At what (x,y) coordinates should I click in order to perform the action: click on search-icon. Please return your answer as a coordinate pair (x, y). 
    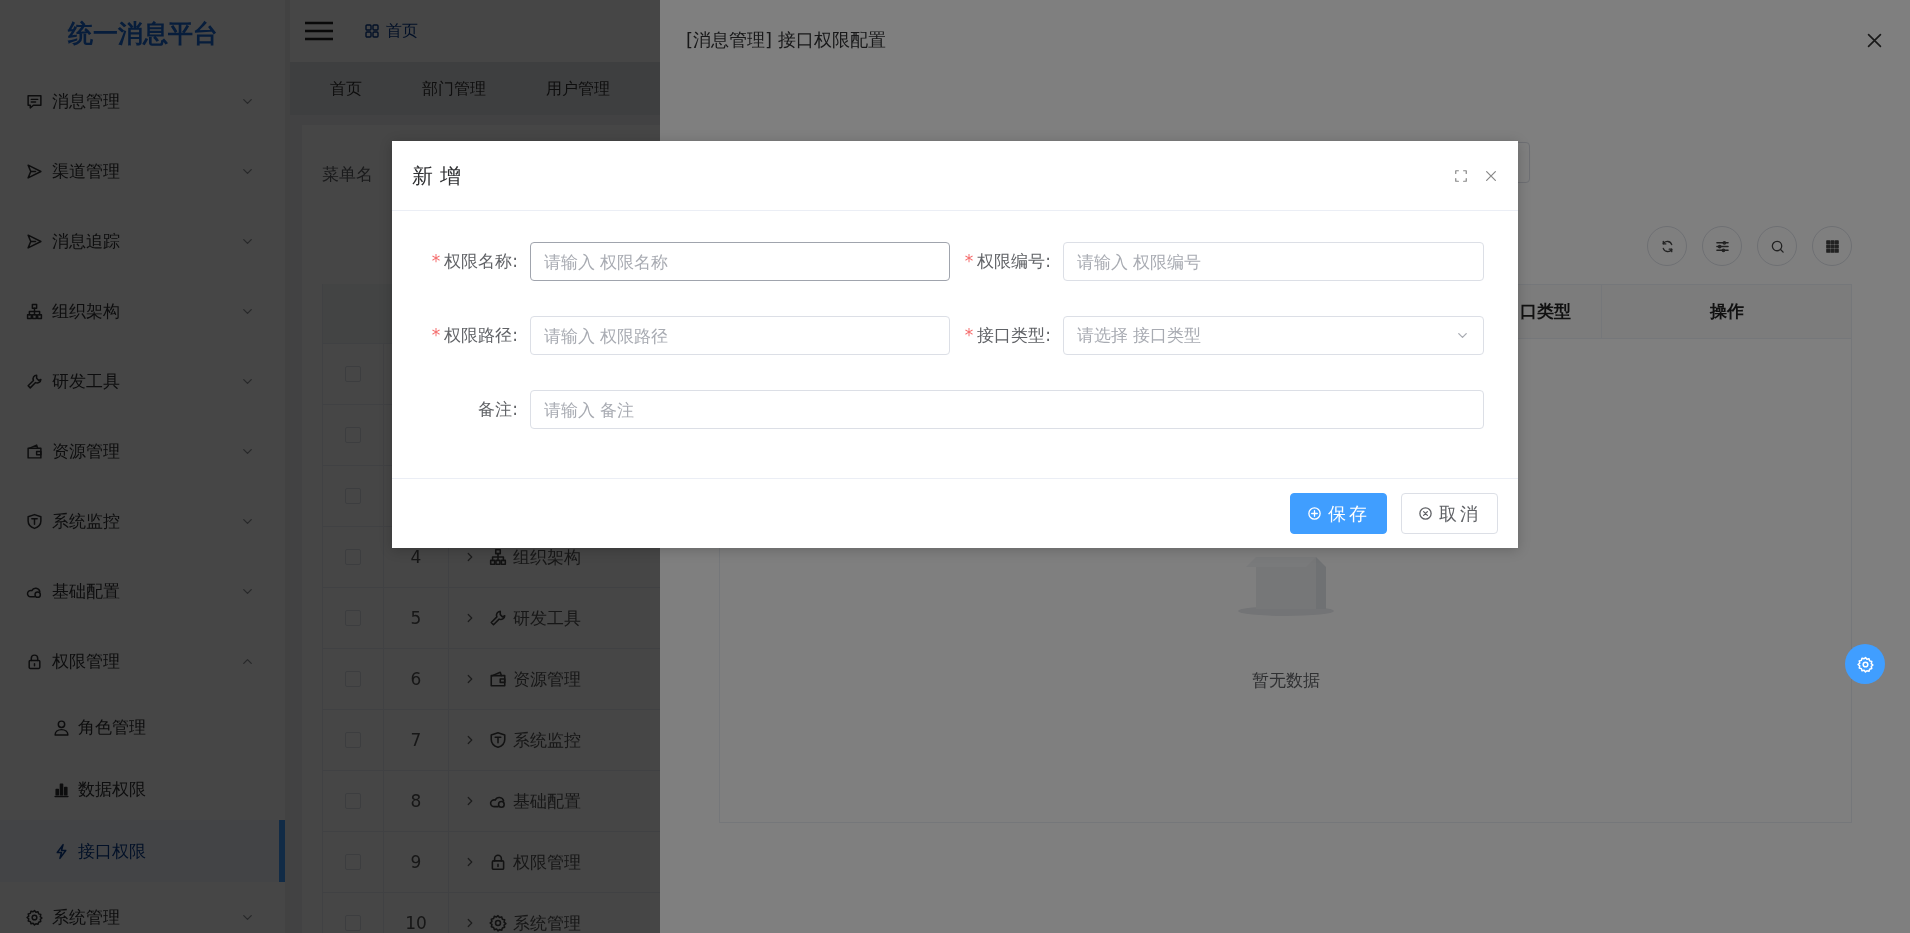
    Looking at the image, I should click on (1777, 246).